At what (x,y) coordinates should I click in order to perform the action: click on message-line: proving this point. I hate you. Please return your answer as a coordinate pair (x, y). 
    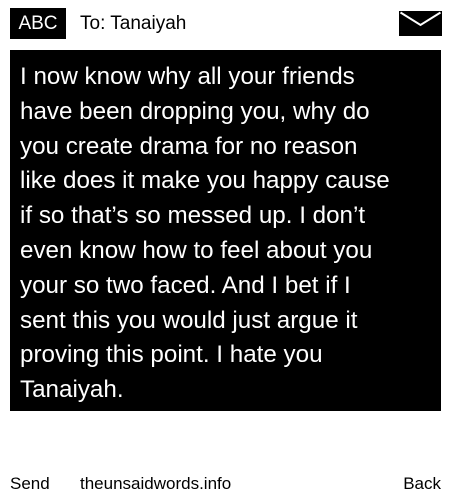
    Looking at the image, I should click on (171, 355).